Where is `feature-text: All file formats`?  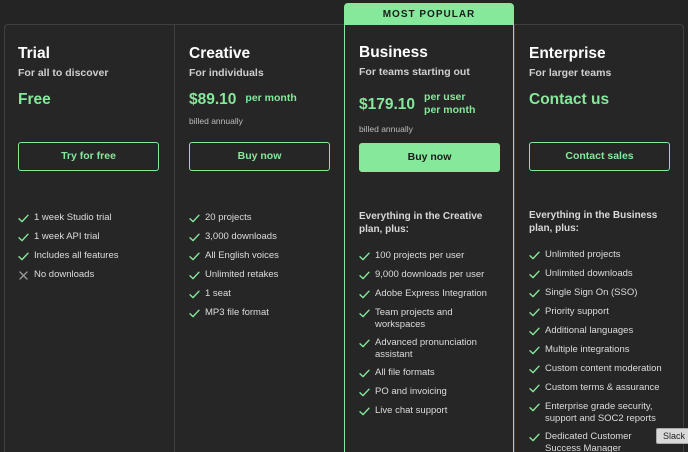
feature-text: All file formats is located at coordinates (405, 372).